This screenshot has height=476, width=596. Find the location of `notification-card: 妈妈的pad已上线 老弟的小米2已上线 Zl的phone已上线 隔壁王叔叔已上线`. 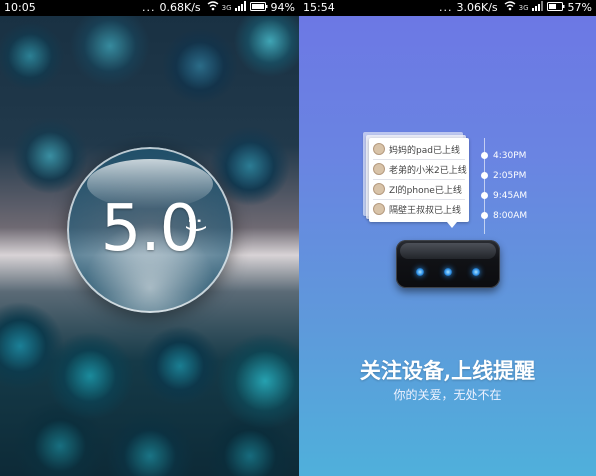

notification-card: 妈妈的pad已上线 老弟的小米2已上线 Zl的phone已上线 隔壁王叔叔已上线 is located at coordinates (419, 183).